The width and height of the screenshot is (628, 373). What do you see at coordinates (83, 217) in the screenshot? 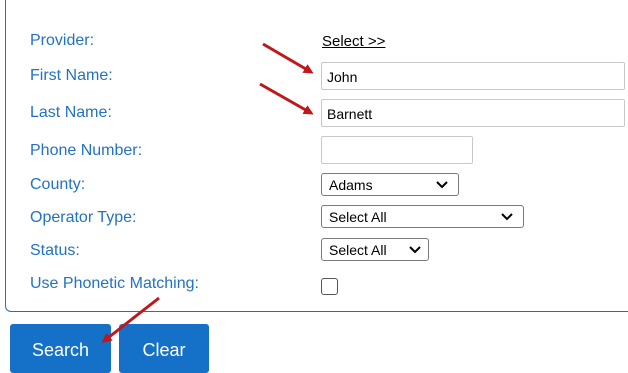
I see `operator-type-label: Operator Type:` at bounding box center [83, 217].